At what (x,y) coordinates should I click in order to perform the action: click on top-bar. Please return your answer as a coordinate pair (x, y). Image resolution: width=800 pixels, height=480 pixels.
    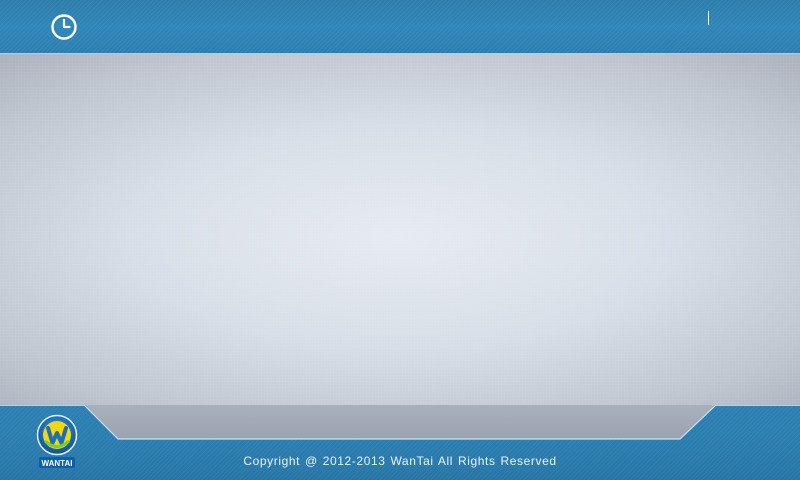
    Looking at the image, I should click on (400, 27).